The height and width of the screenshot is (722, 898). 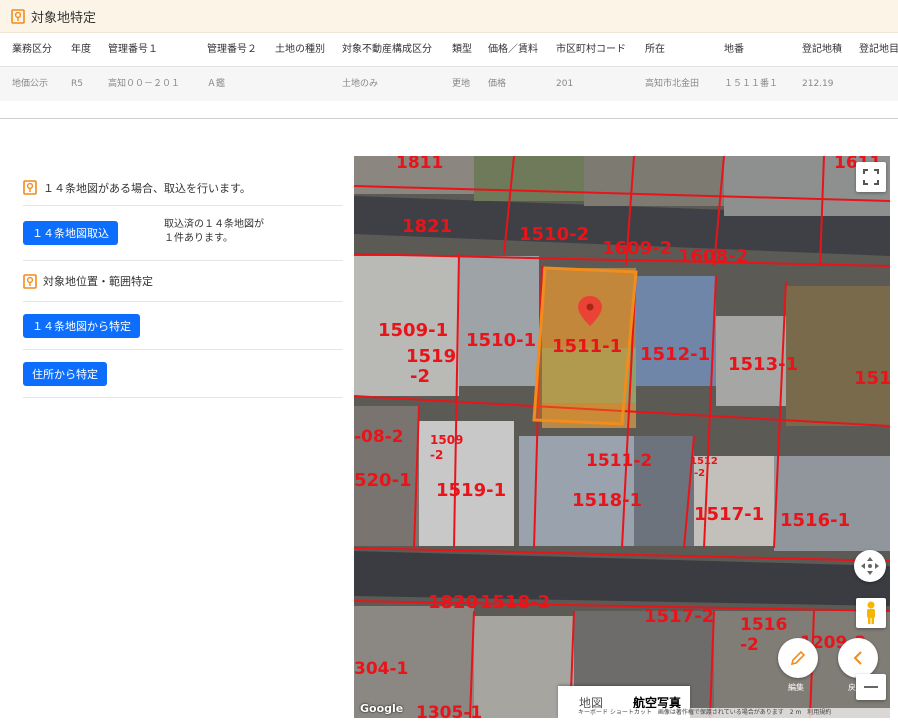 I want to click on col-header: 管理番号２, so click(x=232, y=49).